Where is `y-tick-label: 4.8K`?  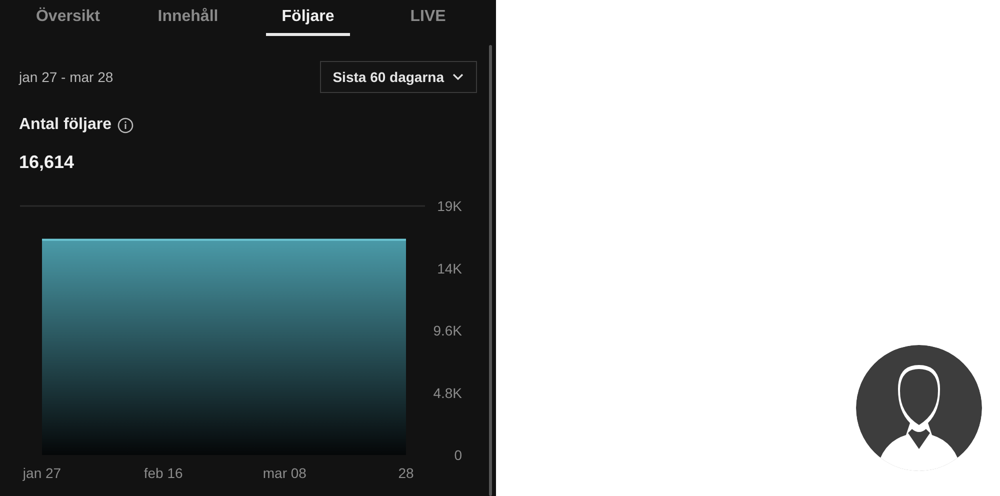
y-tick-label: 4.8K is located at coordinates (447, 392).